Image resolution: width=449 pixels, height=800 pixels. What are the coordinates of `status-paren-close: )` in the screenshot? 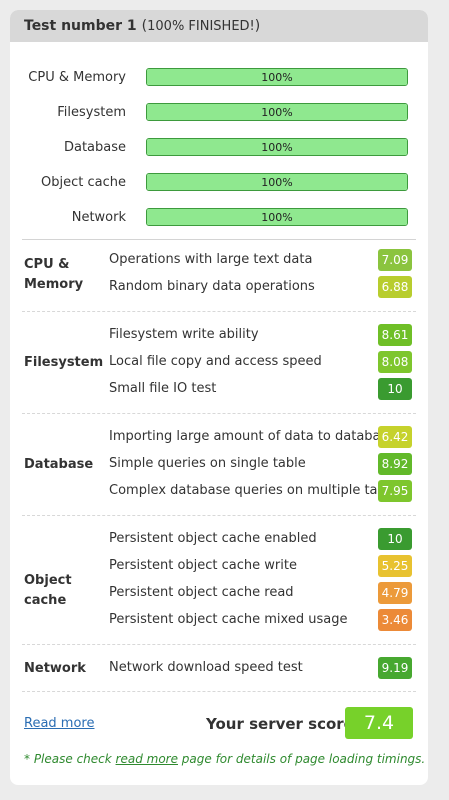 It's located at (257, 26).